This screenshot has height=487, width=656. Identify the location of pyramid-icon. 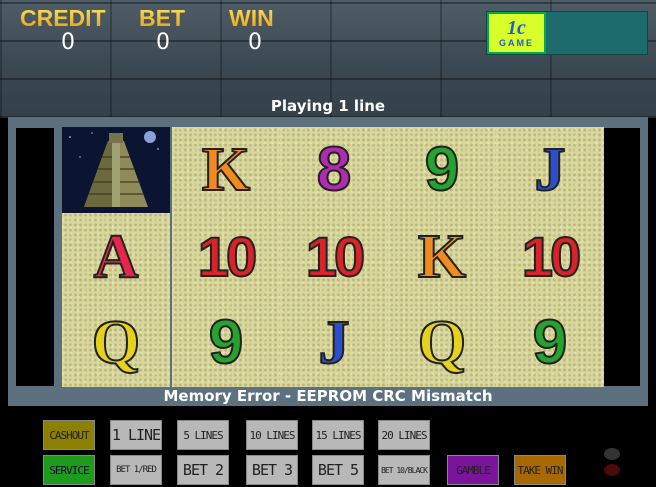
(116, 170).